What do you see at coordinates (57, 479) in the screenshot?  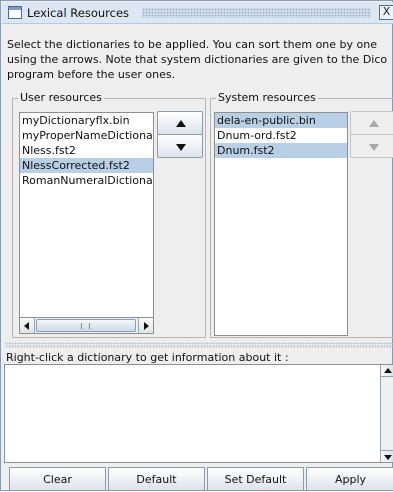 I see `clear-button: Clear` at bounding box center [57, 479].